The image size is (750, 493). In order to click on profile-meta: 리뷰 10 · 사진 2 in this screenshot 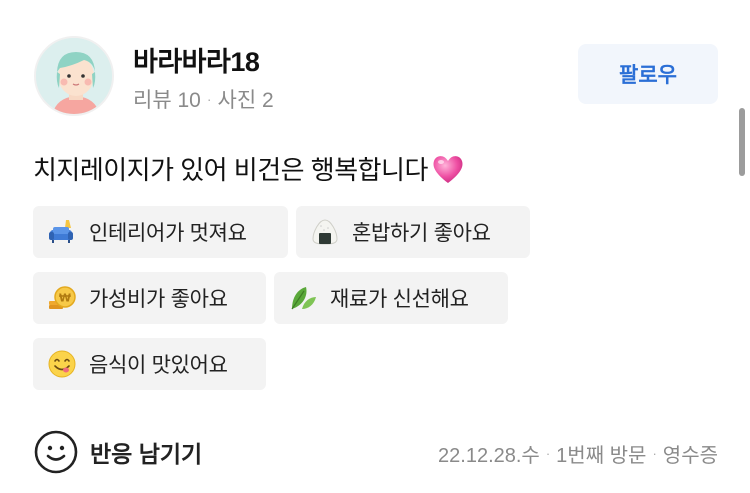, I will do `click(203, 99)`.